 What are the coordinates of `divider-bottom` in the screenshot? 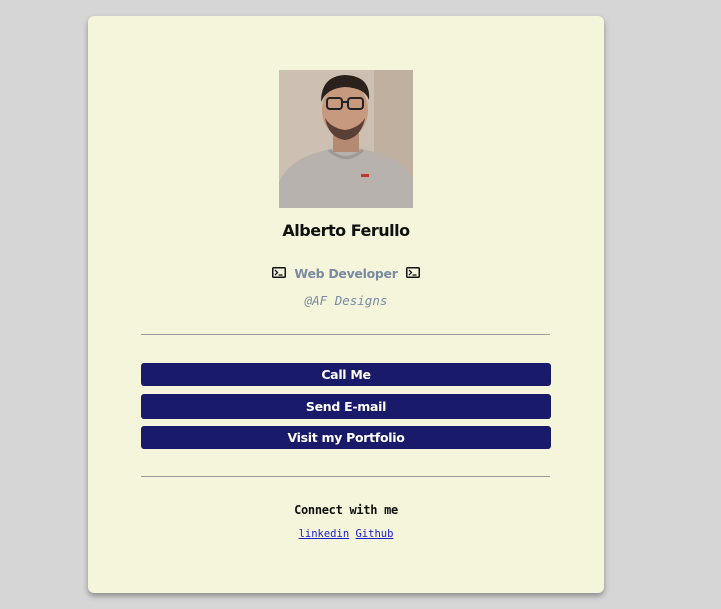 It's located at (345, 476).